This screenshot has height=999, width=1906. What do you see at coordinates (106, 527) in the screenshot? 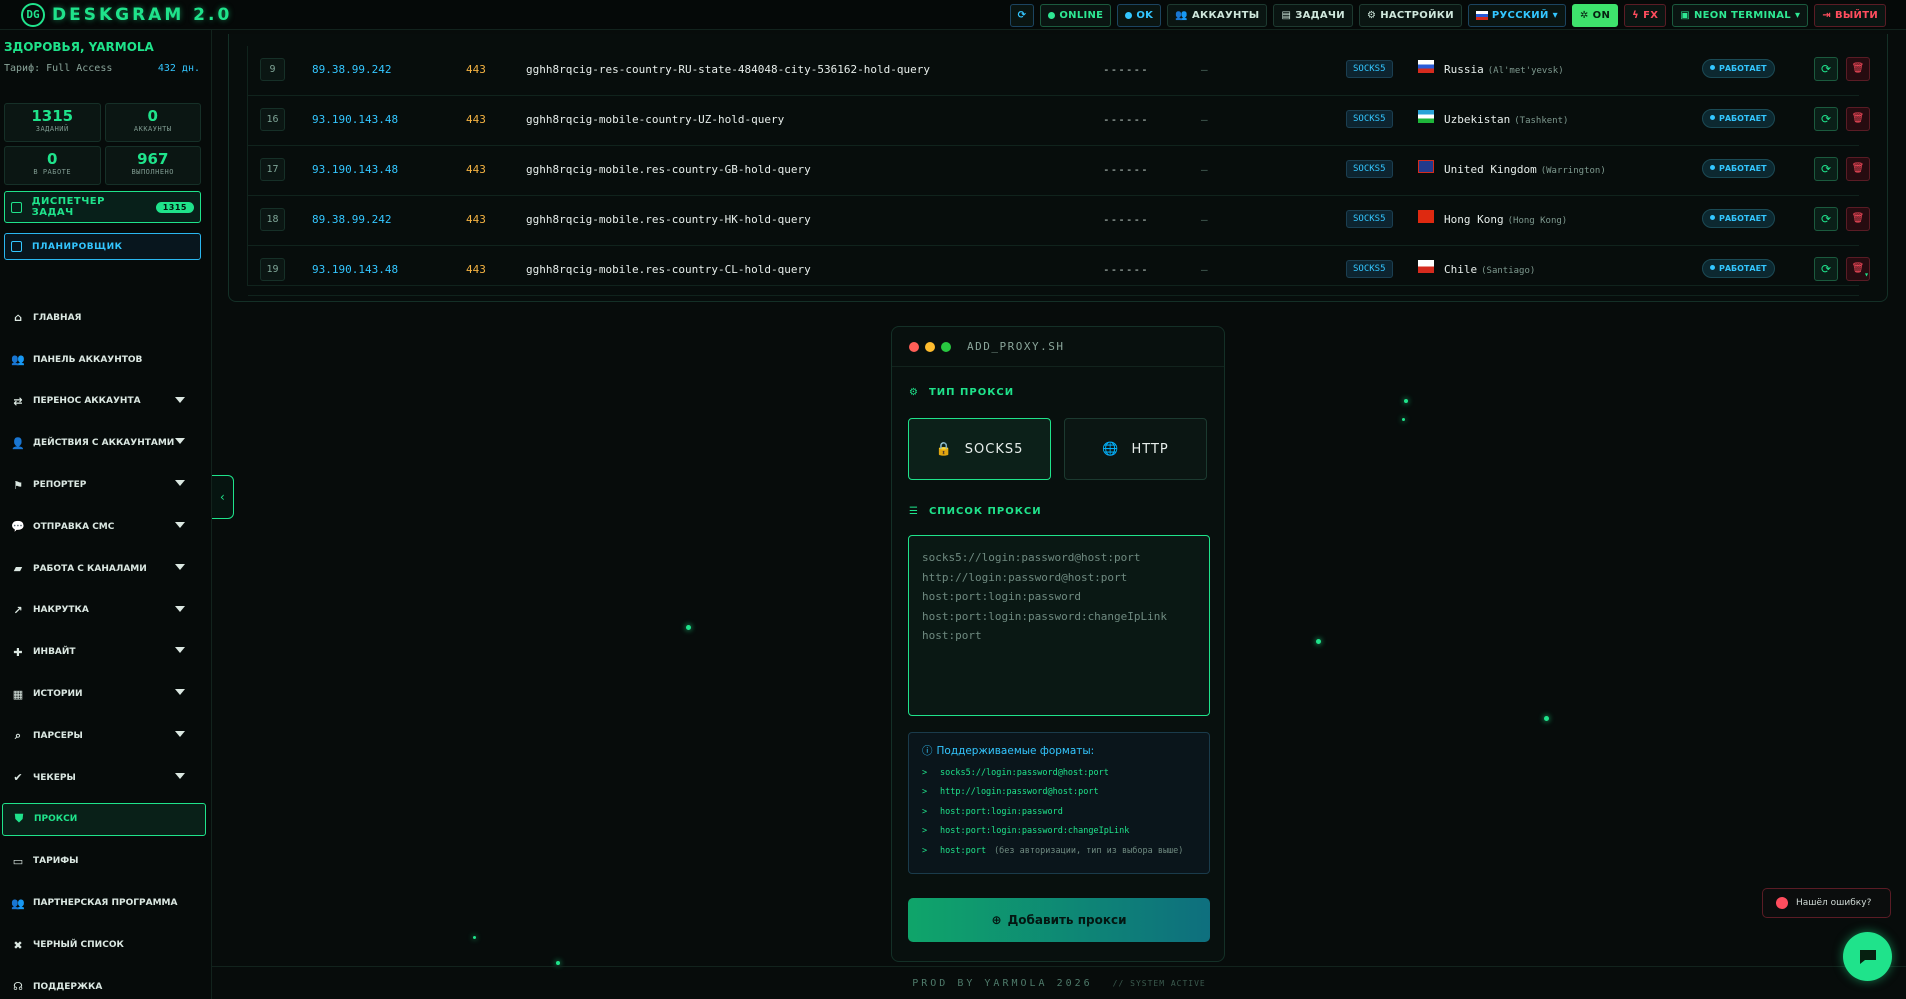
I see `sidebar-item-sms: 💬 ОТПРАВКА СМС` at bounding box center [106, 527].